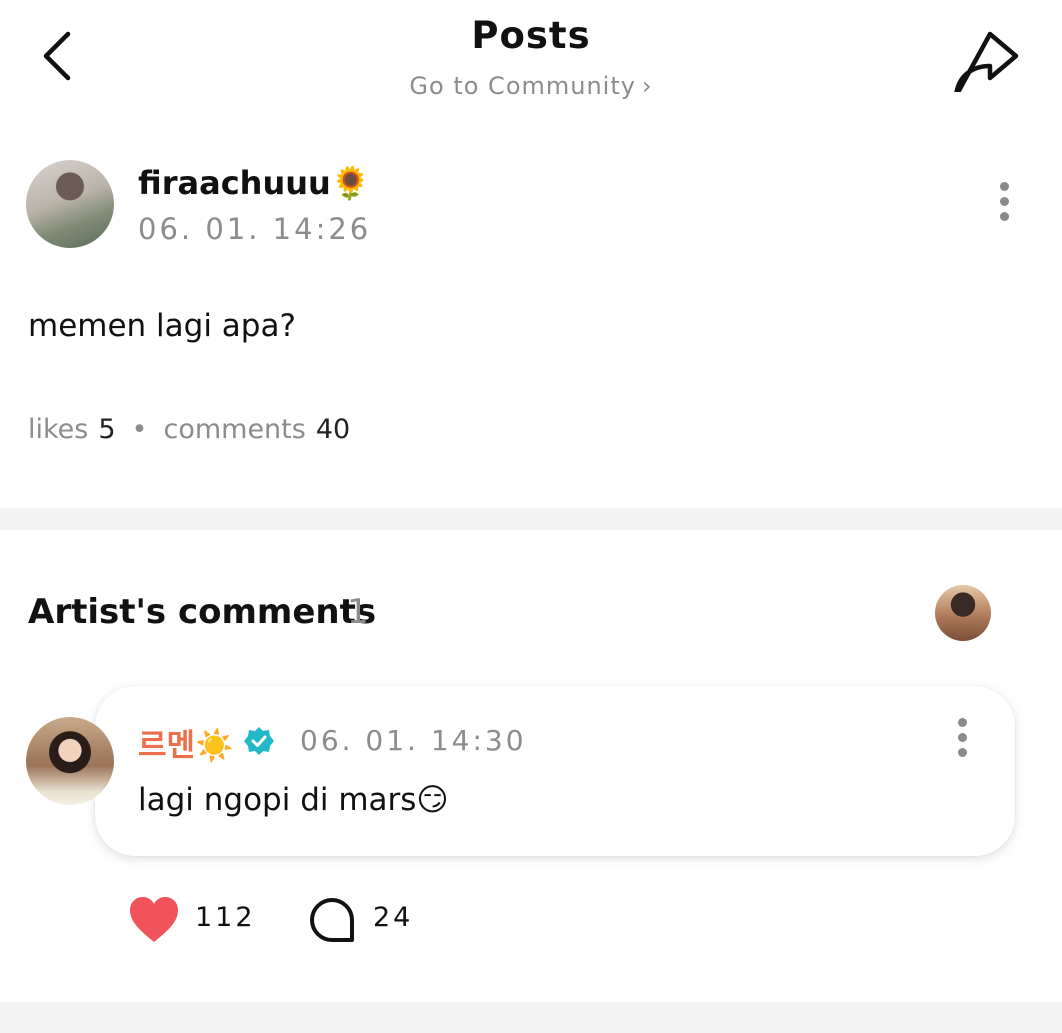  I want to click on page-title: Posts, so click(531, 35).